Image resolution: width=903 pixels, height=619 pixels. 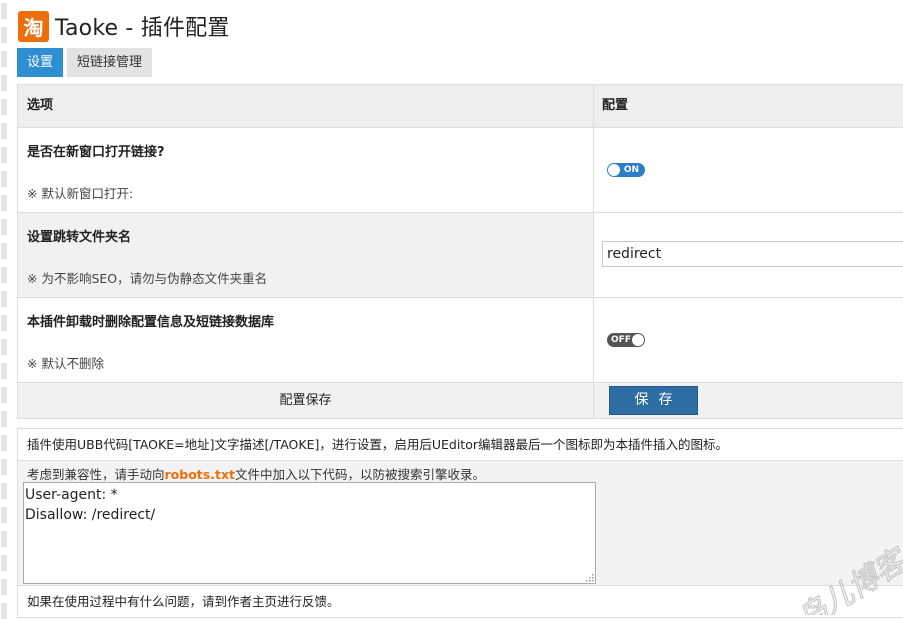 I want to click on option-row-new-window: 是否在新窗口打开链接? ※ 默认新窗口打开: ON, so click(x=460, y=170).